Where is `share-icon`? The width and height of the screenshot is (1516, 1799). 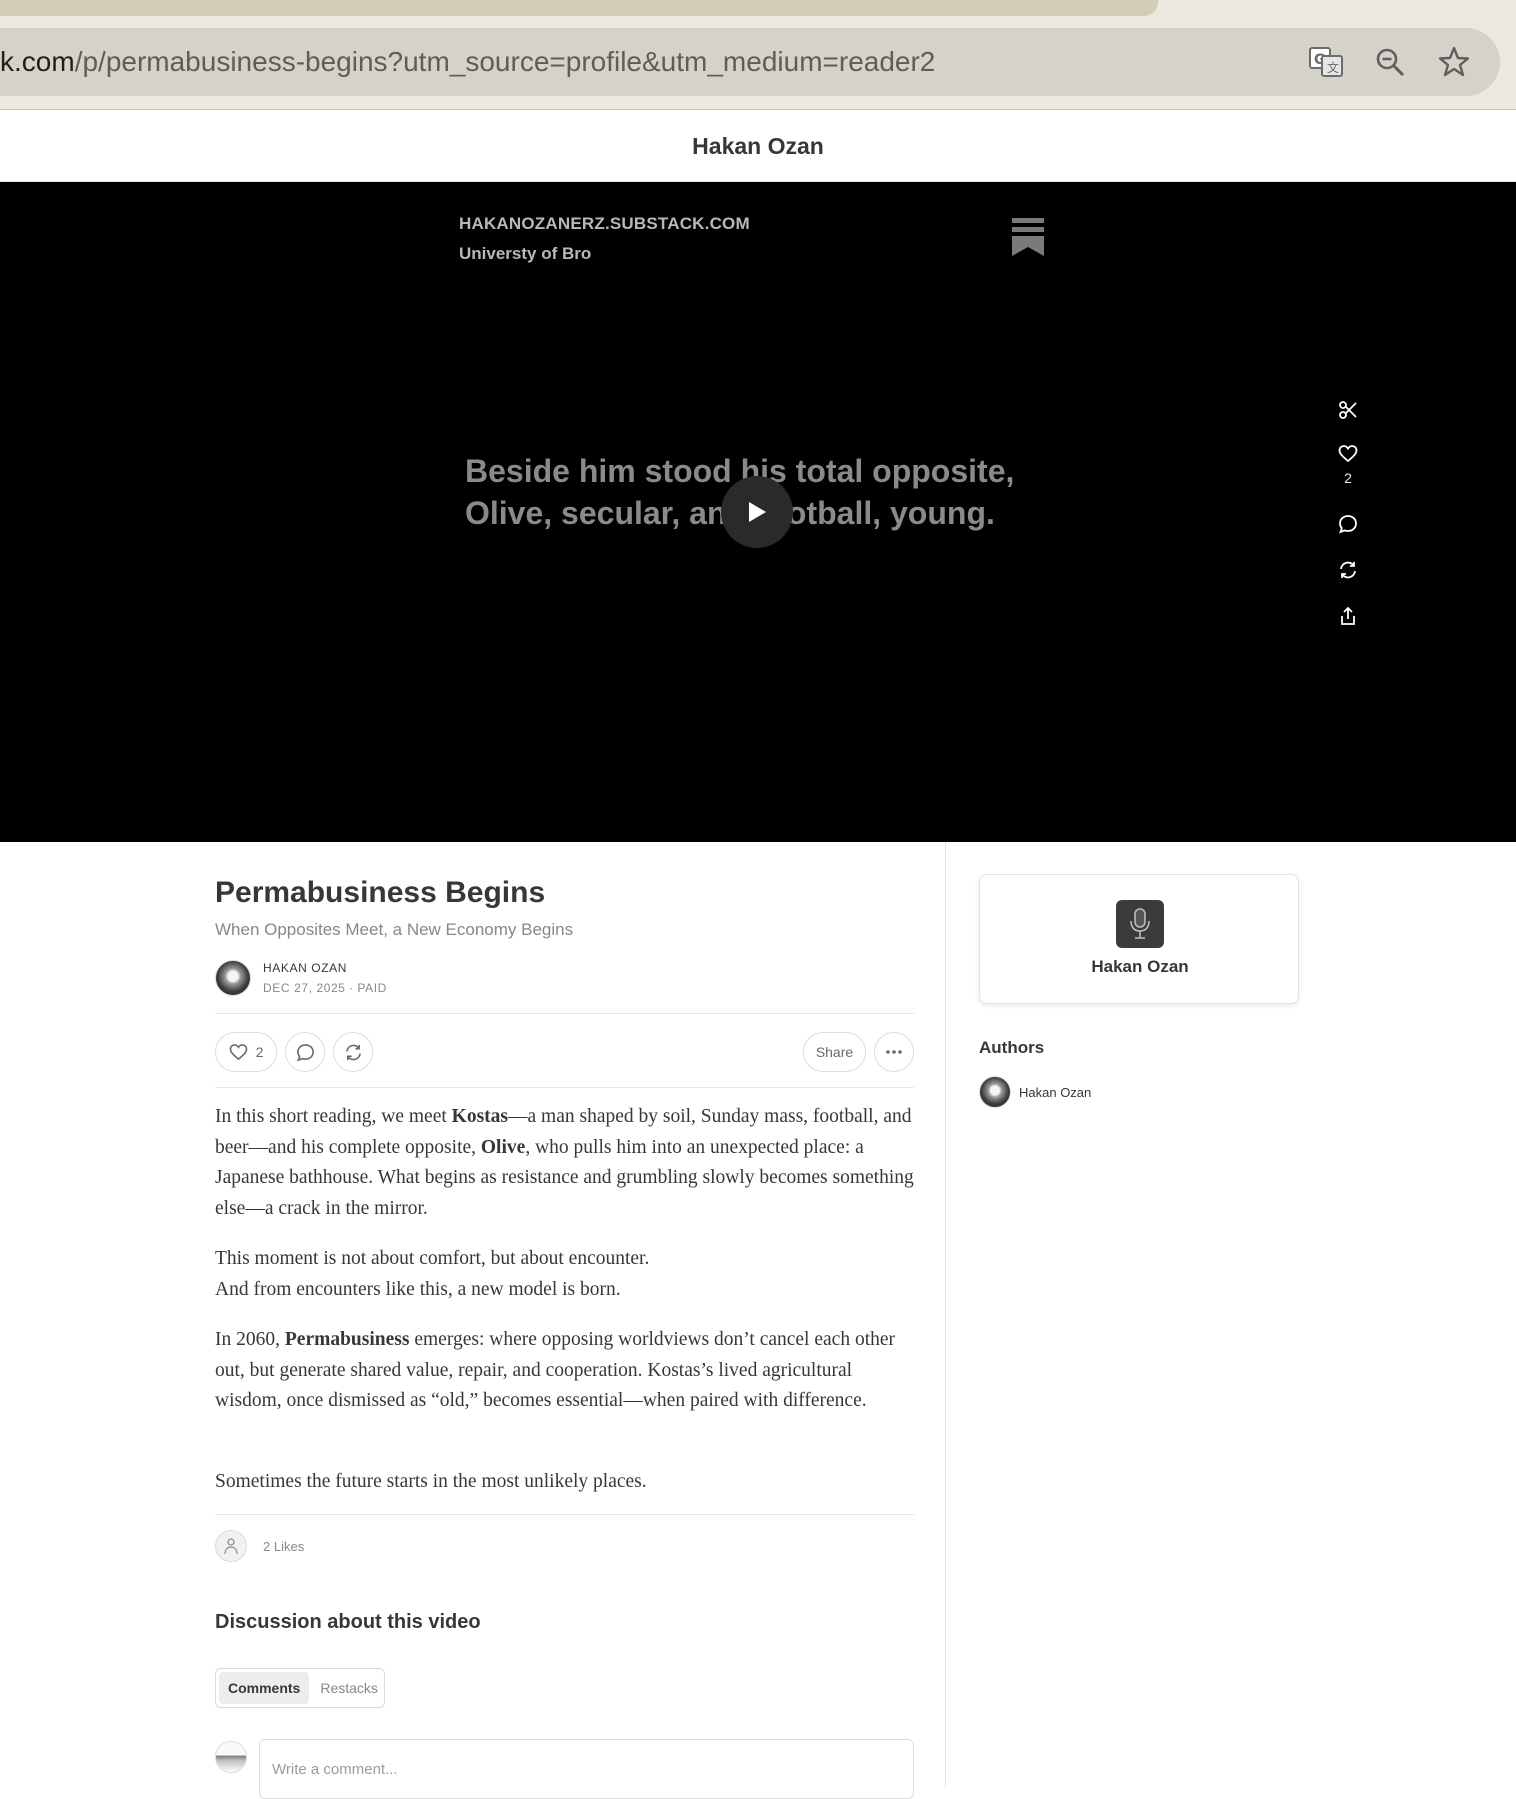 share-icon is located at coordinates (1348, 616).